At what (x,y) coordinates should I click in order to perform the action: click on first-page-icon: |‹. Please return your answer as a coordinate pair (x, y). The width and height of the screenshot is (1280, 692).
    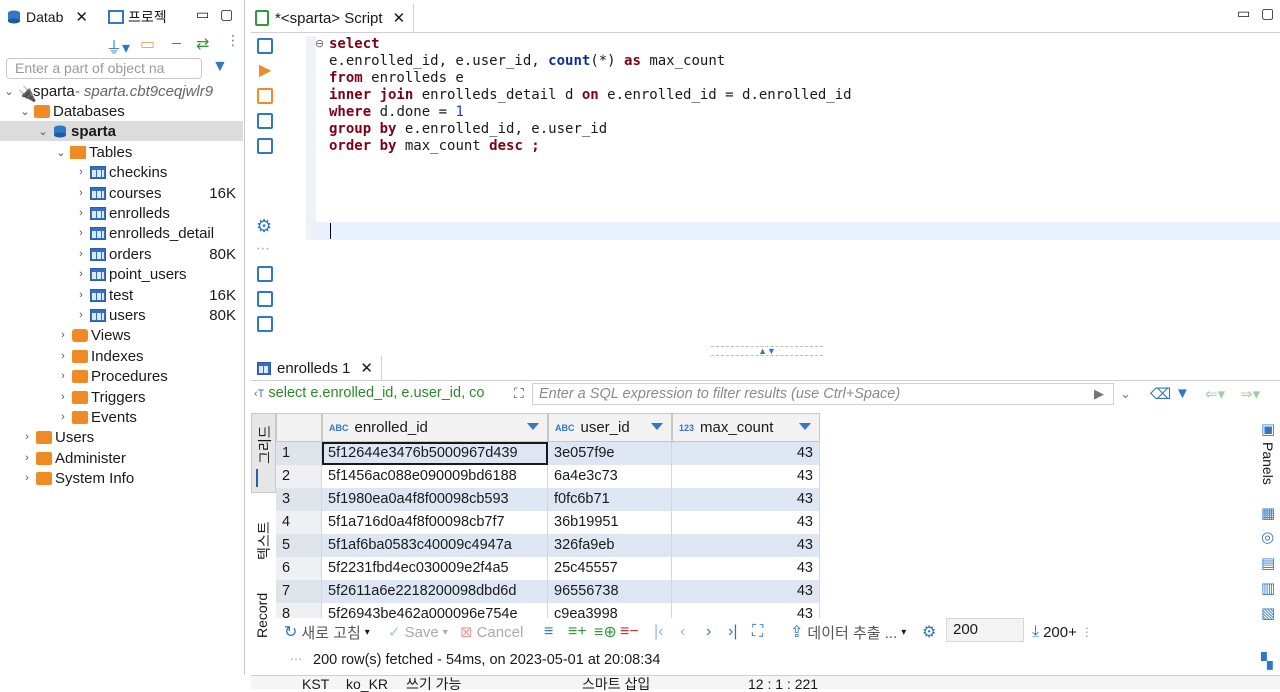
    Looking at the image, I should click on (658, 632).